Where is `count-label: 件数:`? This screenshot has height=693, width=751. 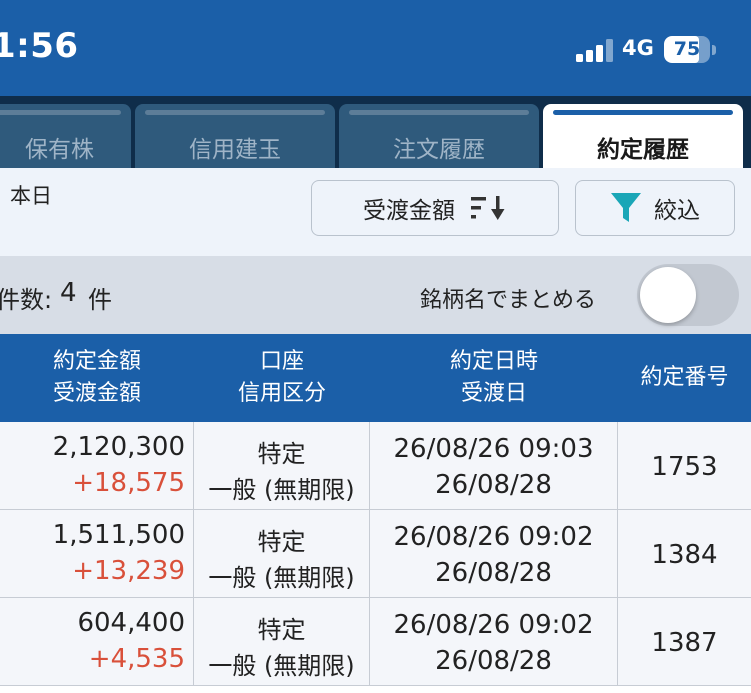 count-label: 件数: is located at coordinates (26, 300).